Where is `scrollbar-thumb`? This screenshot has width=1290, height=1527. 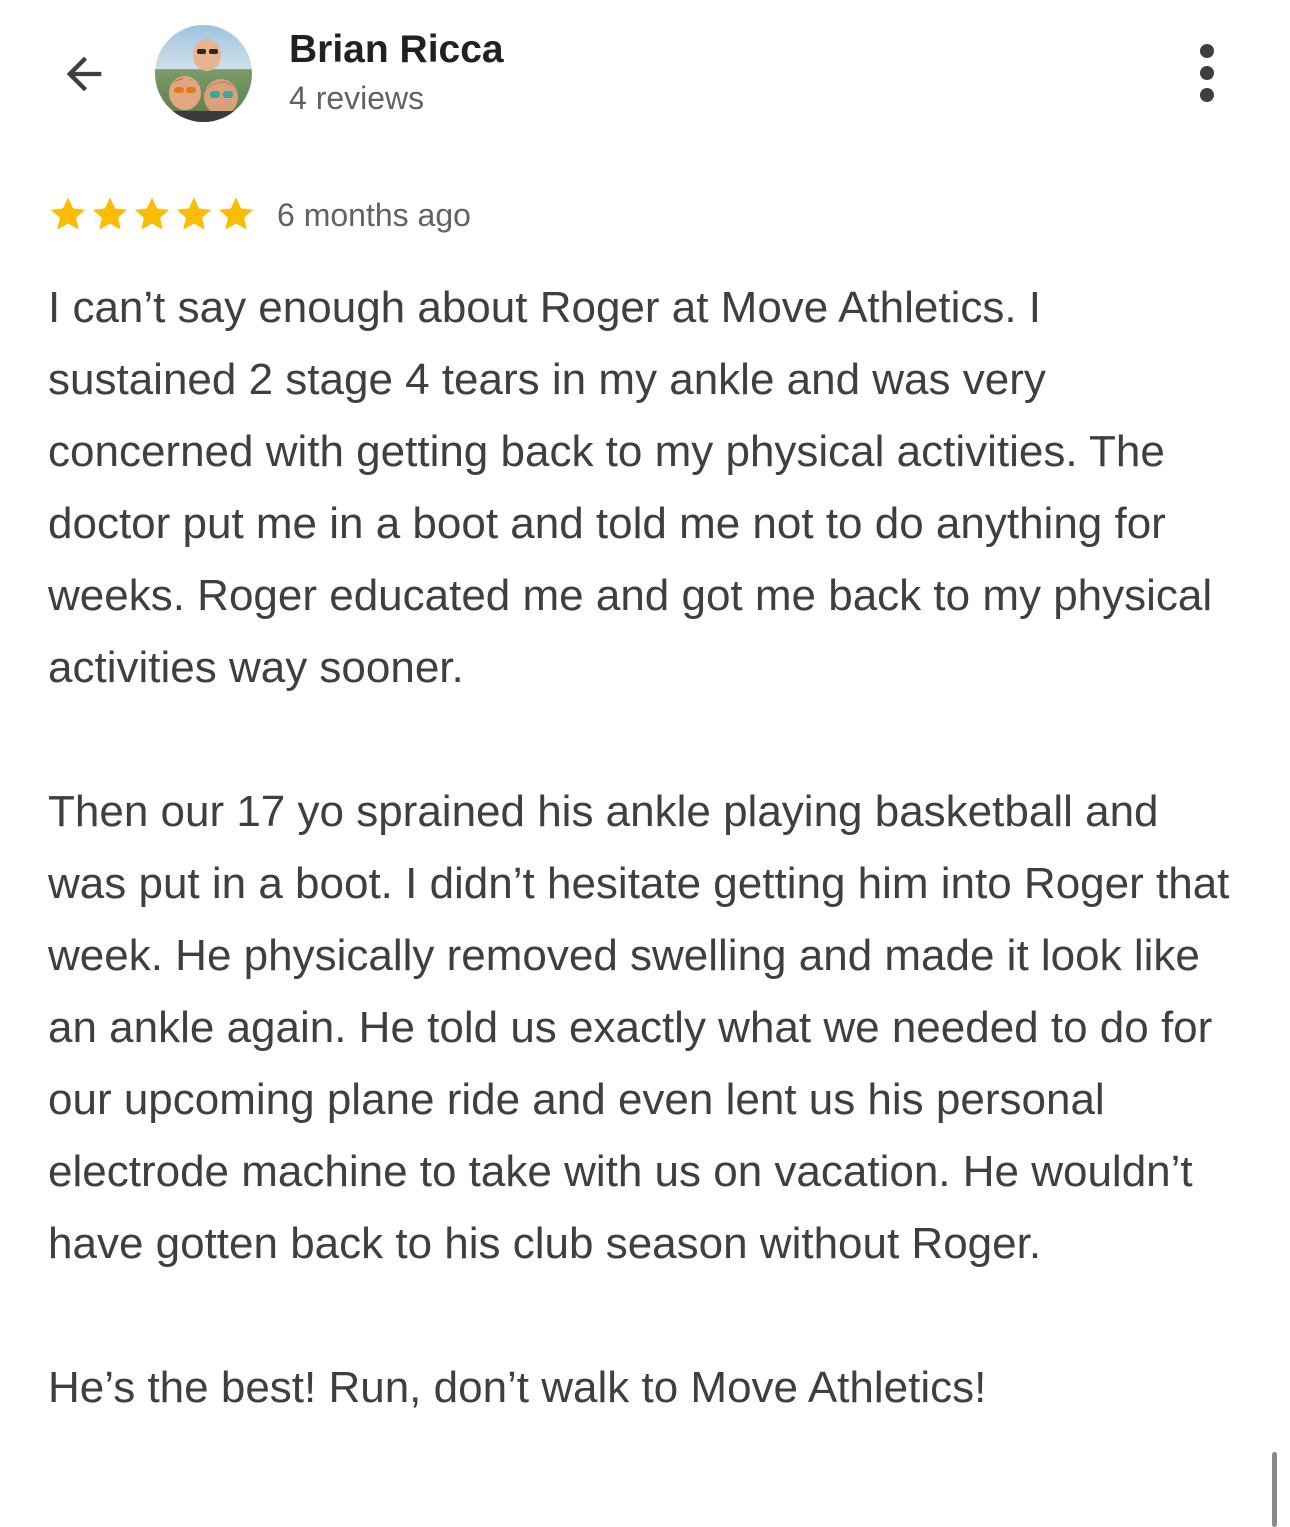 scrollbar-thumb is located at coordinates (1274, 1489).